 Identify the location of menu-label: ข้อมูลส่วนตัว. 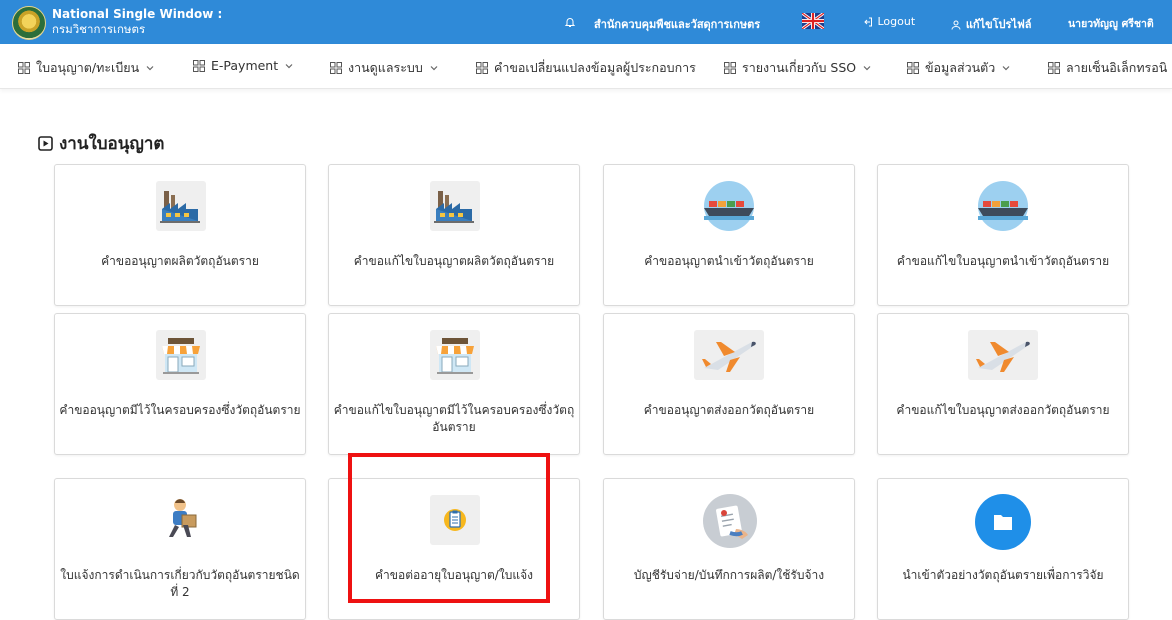
(960, 67).